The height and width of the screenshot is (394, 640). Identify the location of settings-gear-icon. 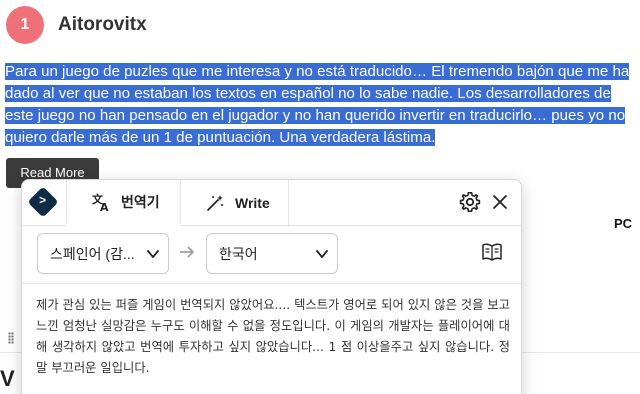
(470, 204).